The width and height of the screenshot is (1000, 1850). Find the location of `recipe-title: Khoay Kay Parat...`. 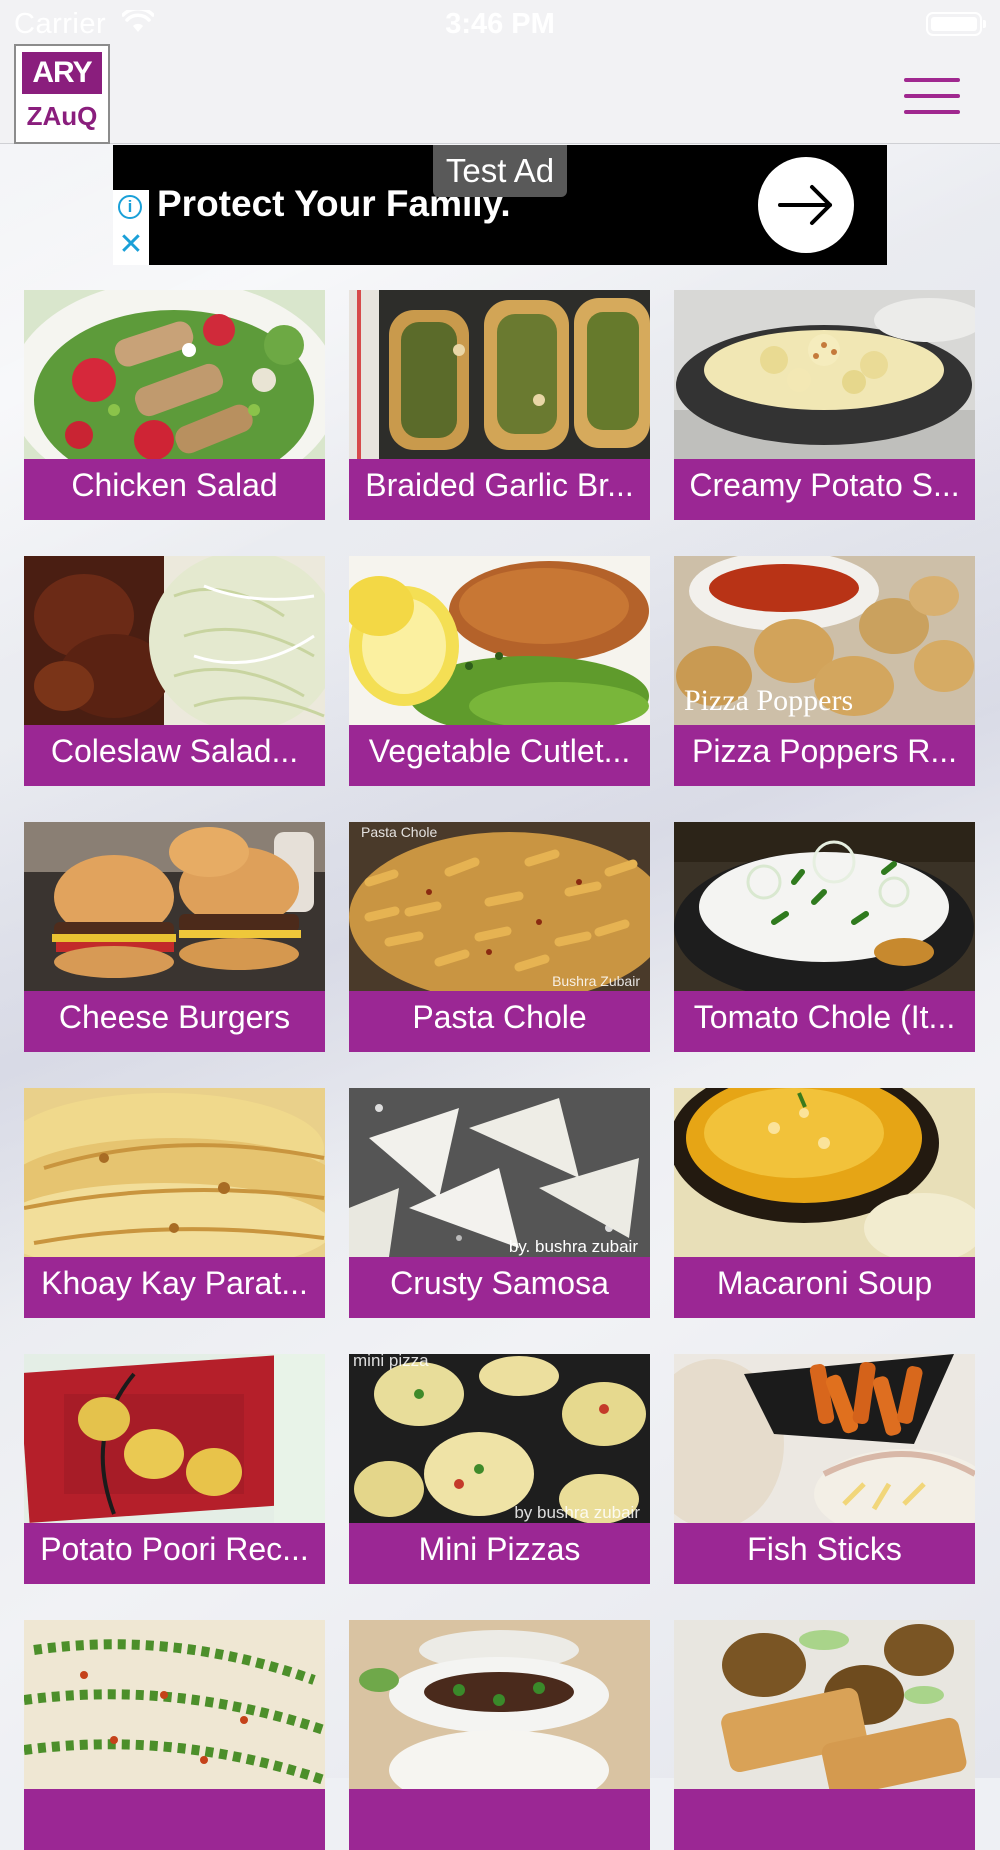

recipe-title: Khoay Kay Parat... is located at coordinates (174, 1287).